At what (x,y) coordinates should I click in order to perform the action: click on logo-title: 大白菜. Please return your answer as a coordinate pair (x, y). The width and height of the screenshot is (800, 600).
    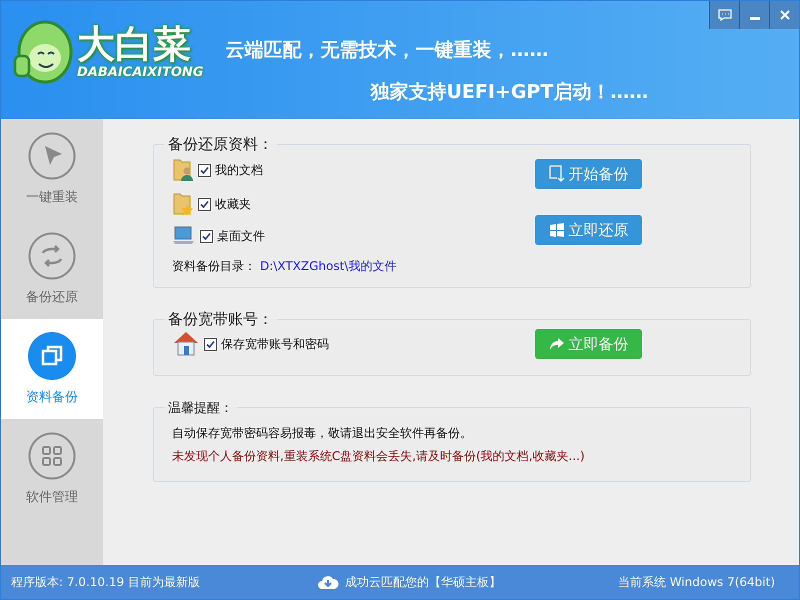
    Looking at the image, I should click on (134, 43).